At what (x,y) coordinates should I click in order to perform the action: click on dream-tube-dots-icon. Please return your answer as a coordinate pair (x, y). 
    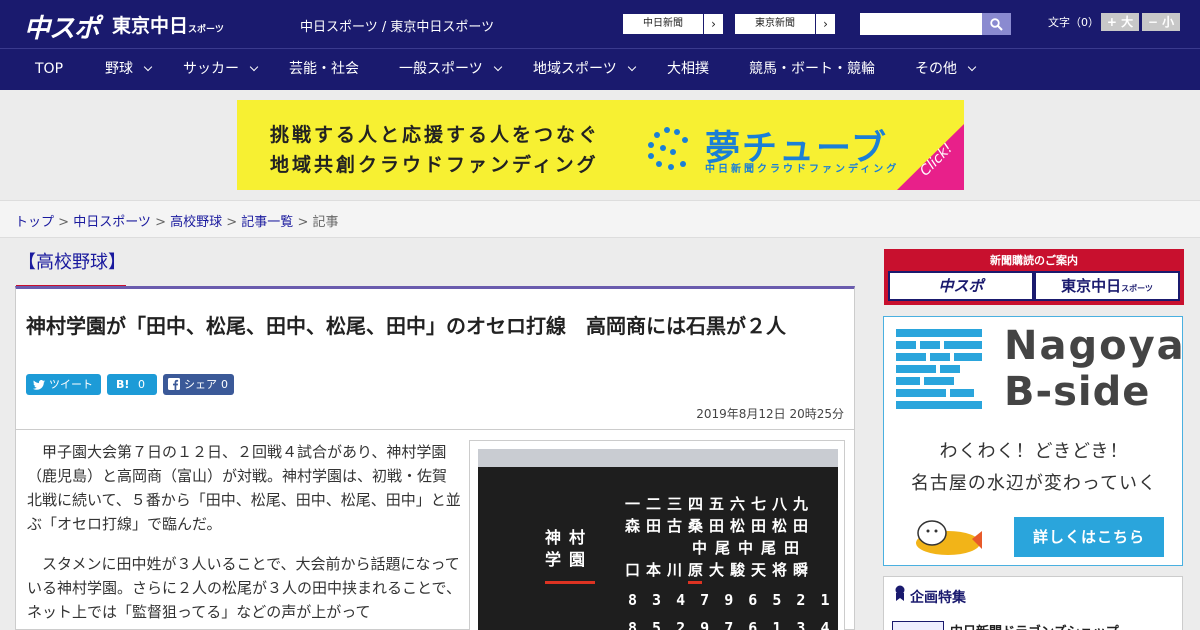
    Looking at the image, I should click on (668, 148).